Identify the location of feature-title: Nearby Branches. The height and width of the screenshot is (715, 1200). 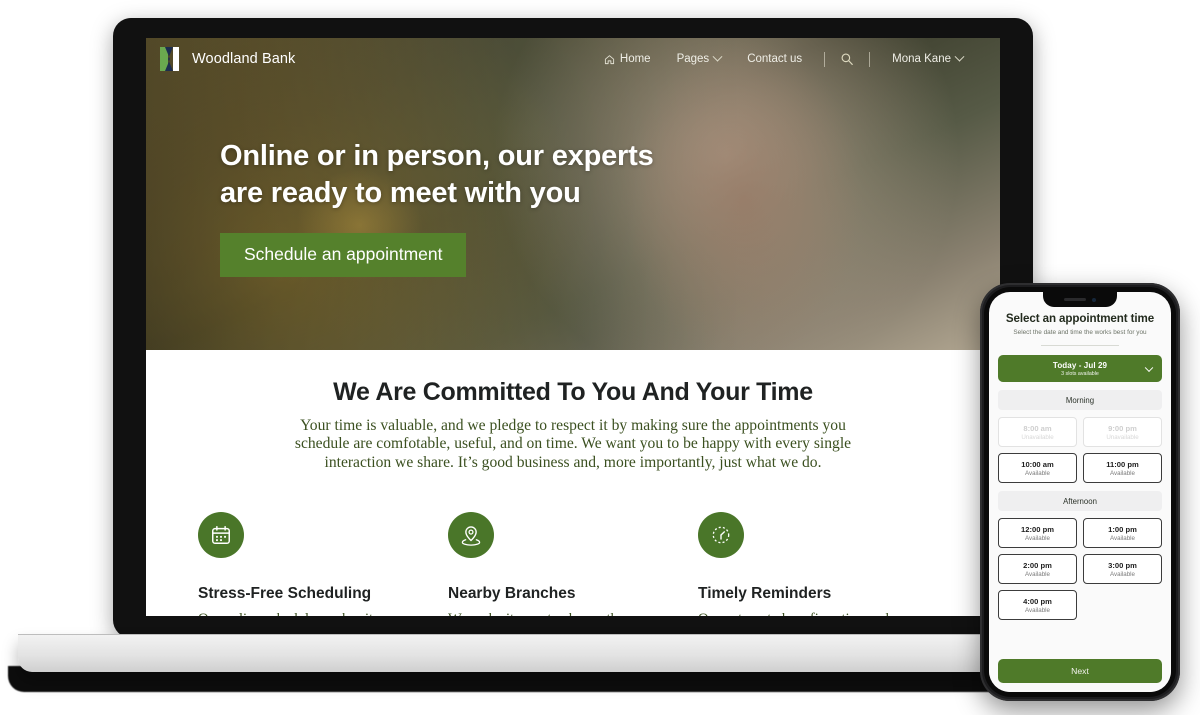
(512, 594).